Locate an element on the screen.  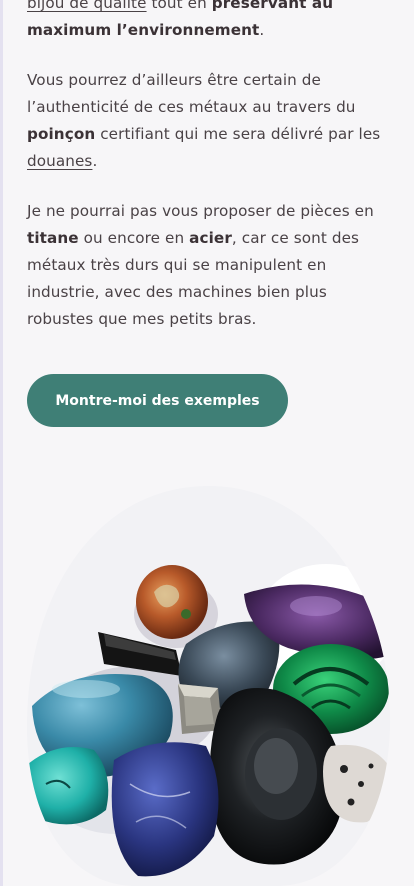
text-segment: tout en is located at coordinates (179, 6).